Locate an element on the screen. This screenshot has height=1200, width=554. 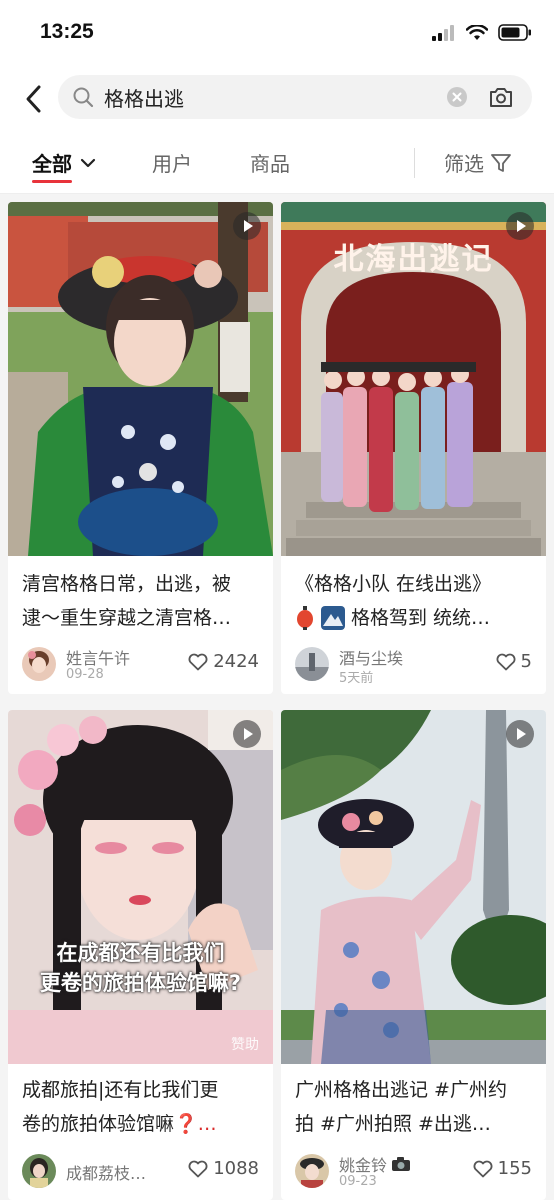
card-meta: 姓言午许 09-28 2424 is located at coordinates (140, 667).